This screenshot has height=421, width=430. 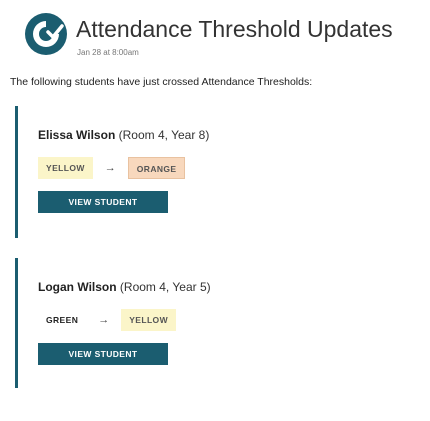 I want to click on page-title: Attendance Threshold Updates, so click(x=234, y=29).